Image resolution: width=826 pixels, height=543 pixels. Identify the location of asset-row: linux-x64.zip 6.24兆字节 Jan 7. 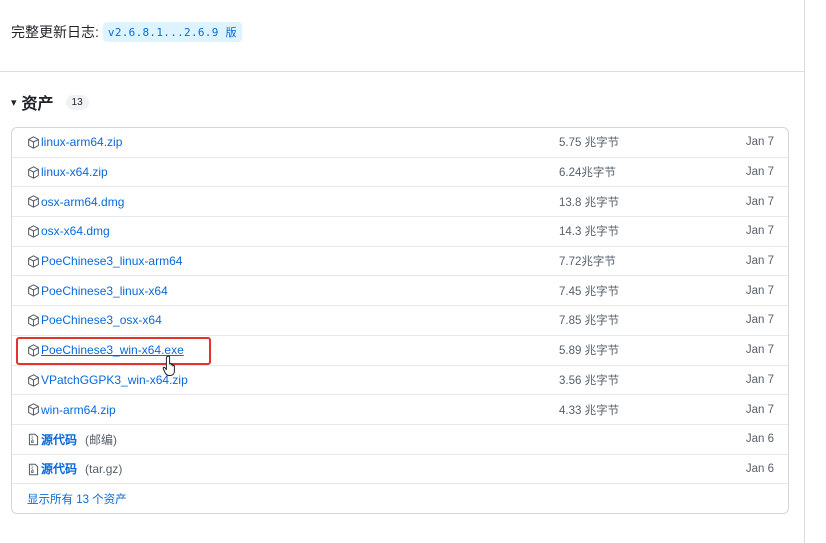
(400, 173).